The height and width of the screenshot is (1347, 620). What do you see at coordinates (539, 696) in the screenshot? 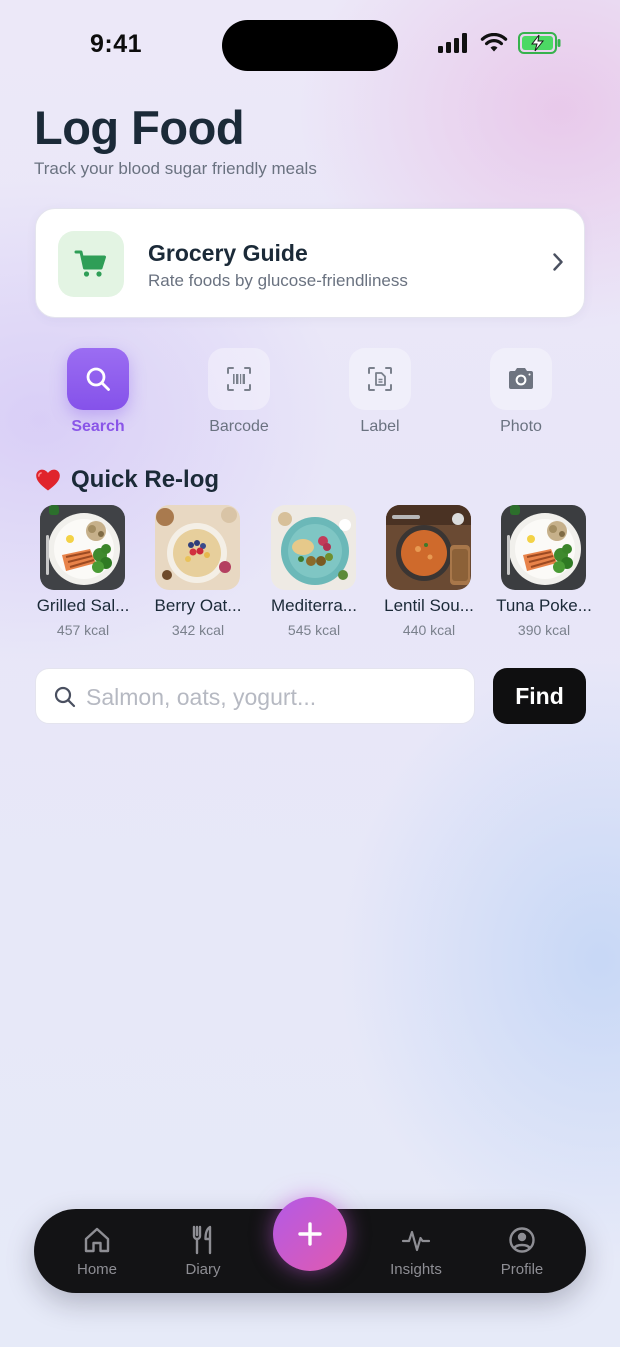
I see `find-button: Find` at bounding box center [539, 696].